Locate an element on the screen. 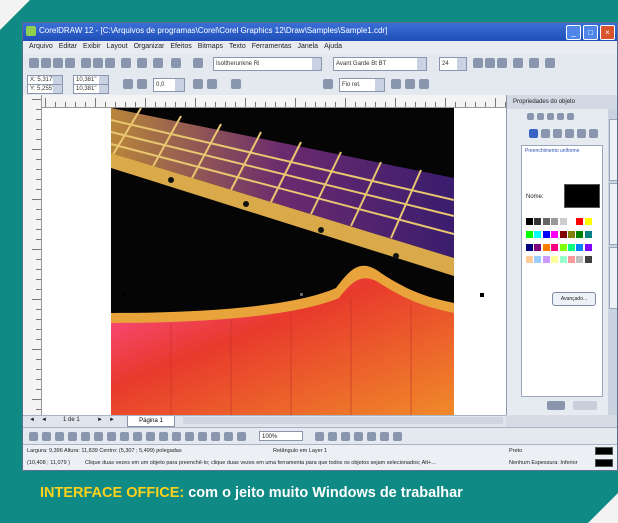 This screenshot has width=618, height=523. horizontal-scrollbar is located at coordinates (343, 420).